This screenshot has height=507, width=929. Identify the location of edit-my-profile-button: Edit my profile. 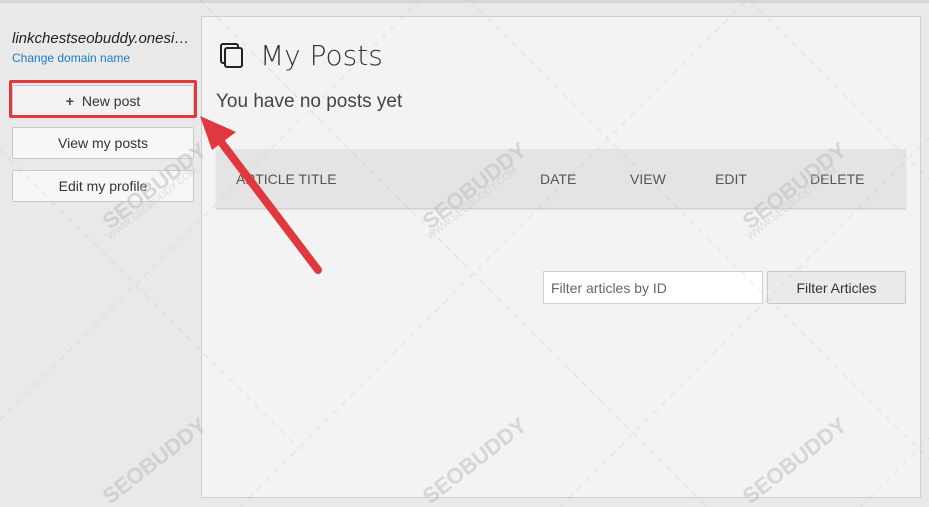
(103, 186).